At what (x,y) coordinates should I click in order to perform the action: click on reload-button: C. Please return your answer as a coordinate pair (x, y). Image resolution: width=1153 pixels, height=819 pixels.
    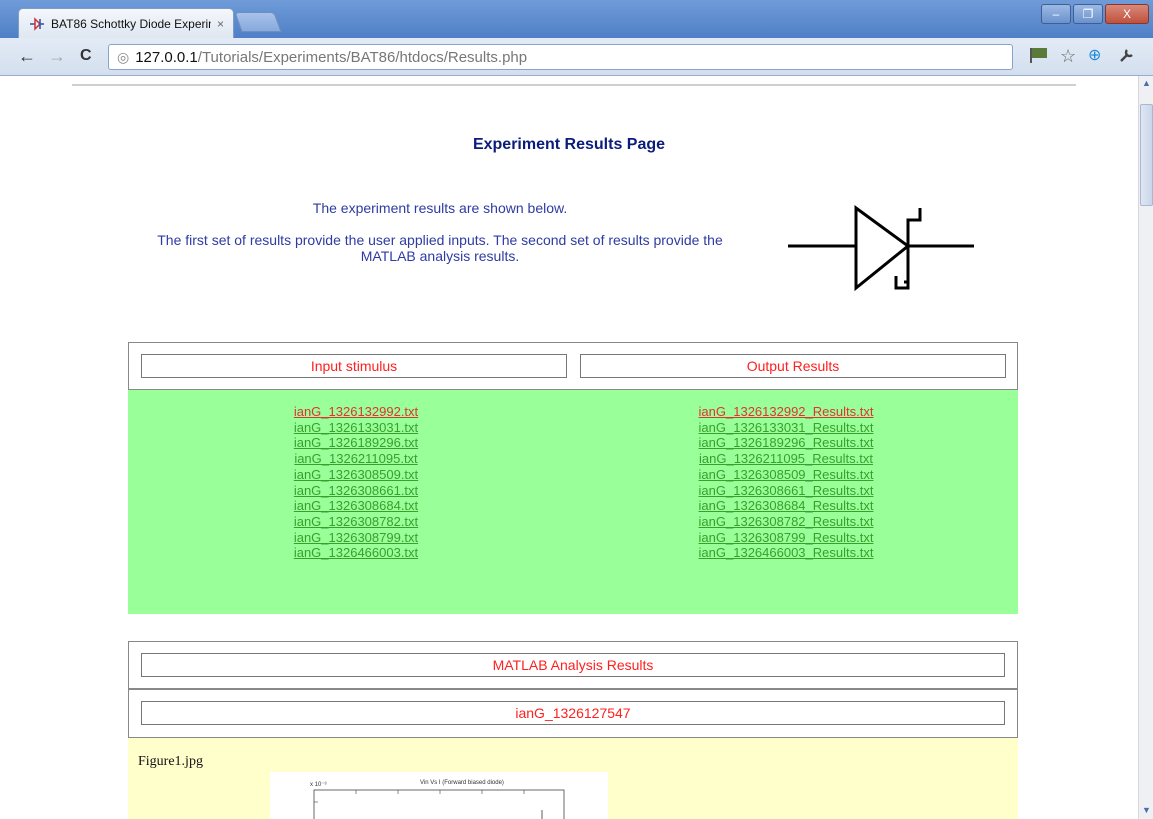
    Looking at the image, I should click on (86, 56).